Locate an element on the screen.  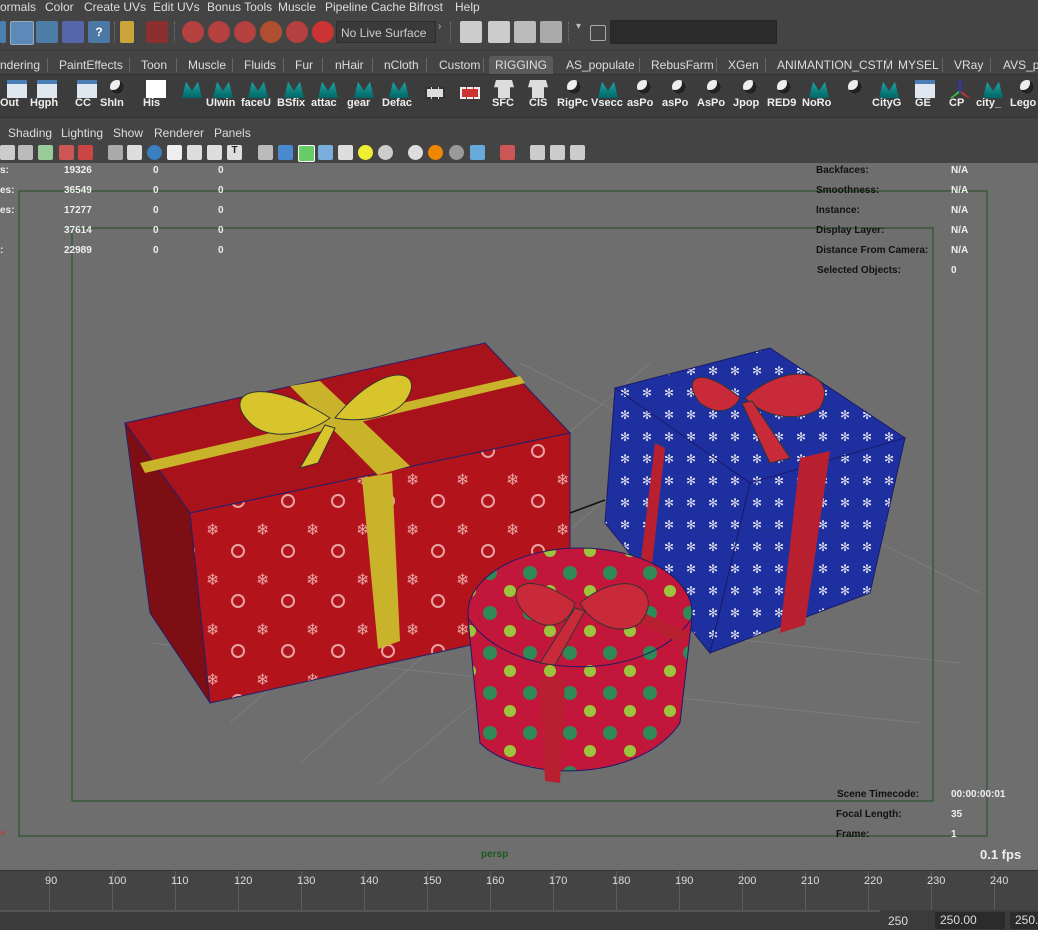
shelf-button-film-red is located at coordinates (470, 96).